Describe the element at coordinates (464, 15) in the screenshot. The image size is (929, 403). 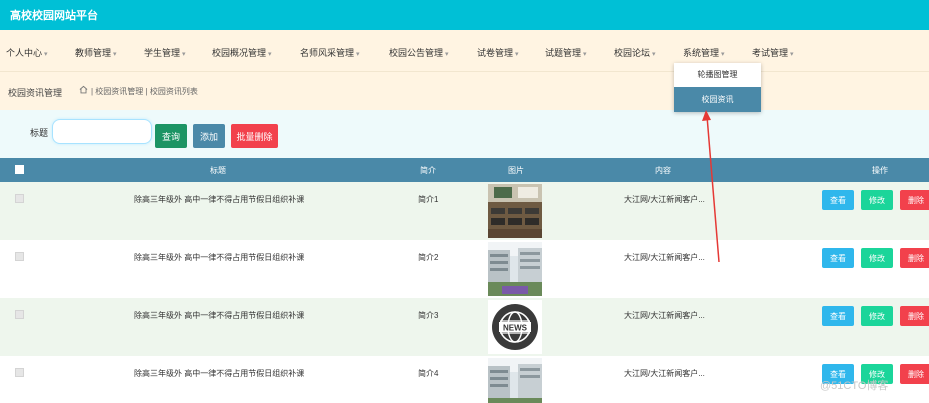
I see `top-header: 高校校园网站平台` at that location.